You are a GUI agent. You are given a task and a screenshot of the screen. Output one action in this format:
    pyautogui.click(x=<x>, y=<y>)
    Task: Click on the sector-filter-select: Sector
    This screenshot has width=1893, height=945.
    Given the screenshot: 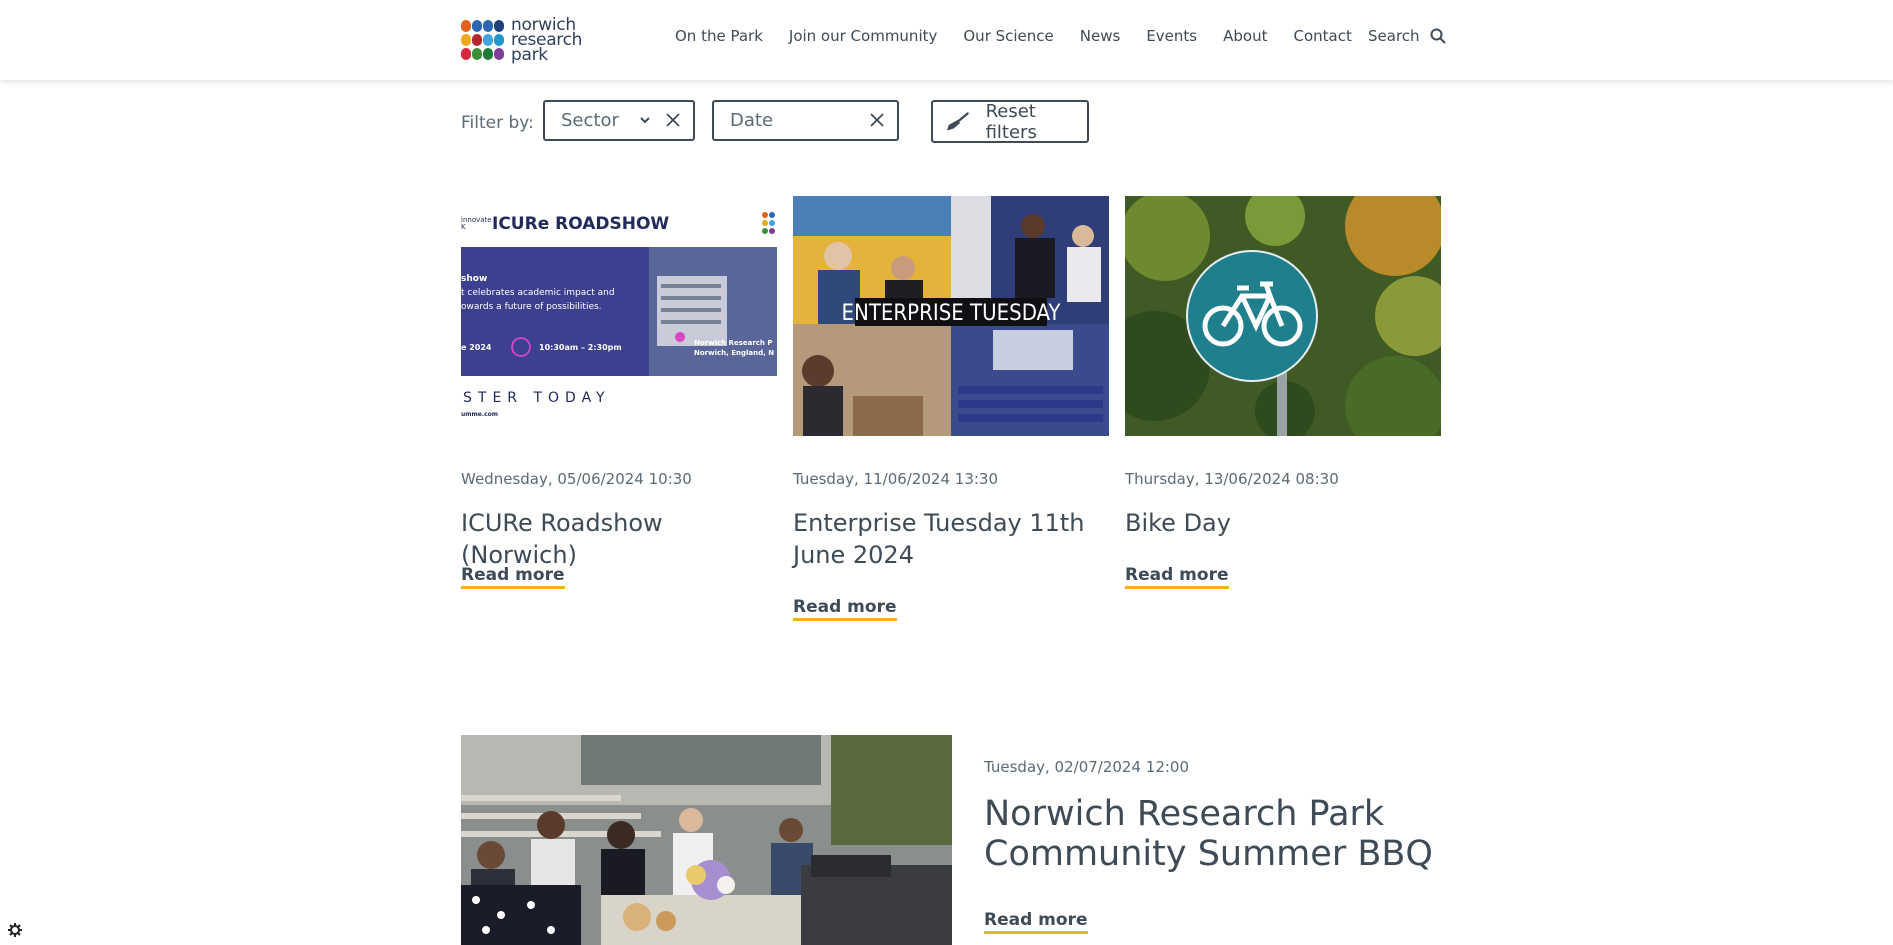 What is the action you would take?
    pyautogui.click(x=619, y=120)
    